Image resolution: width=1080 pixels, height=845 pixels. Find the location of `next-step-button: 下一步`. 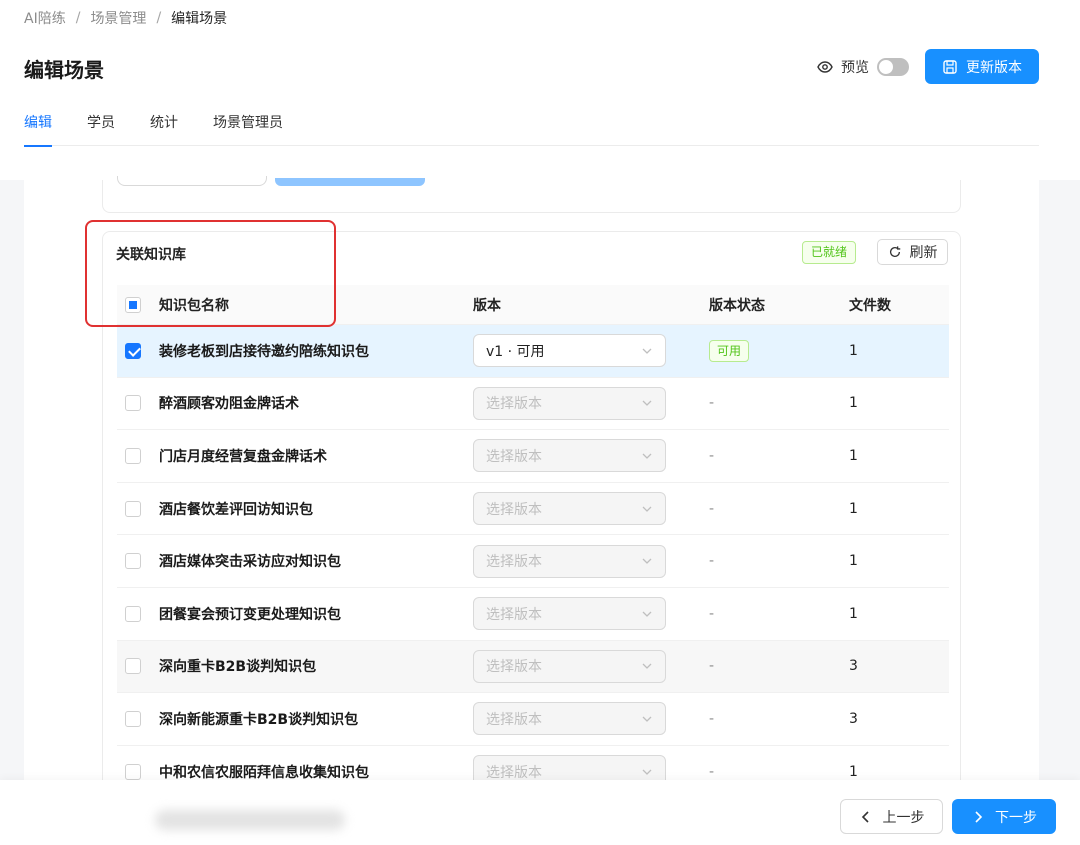

next-step-button: 下一步 is located at coordinates (1004, 816).